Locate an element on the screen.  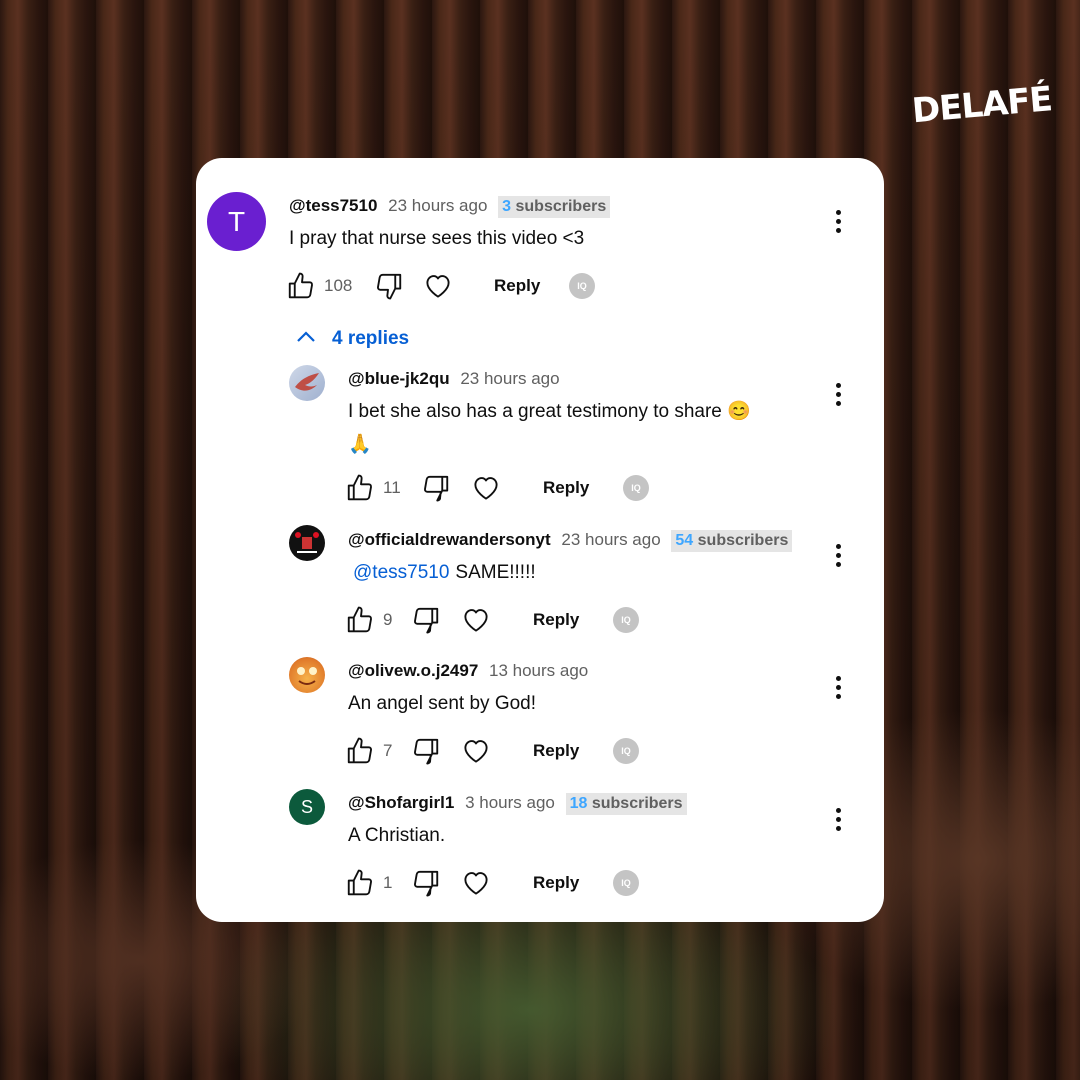
timestamp: 3 hours ago is located at coordinates (510, 802).